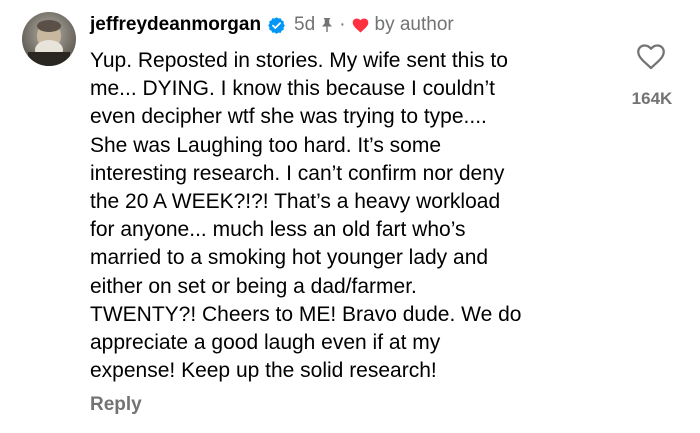 The width and height of the screenshot is (700, 433). I want to click on liked-by-author-label: by author, so click(414, 24).